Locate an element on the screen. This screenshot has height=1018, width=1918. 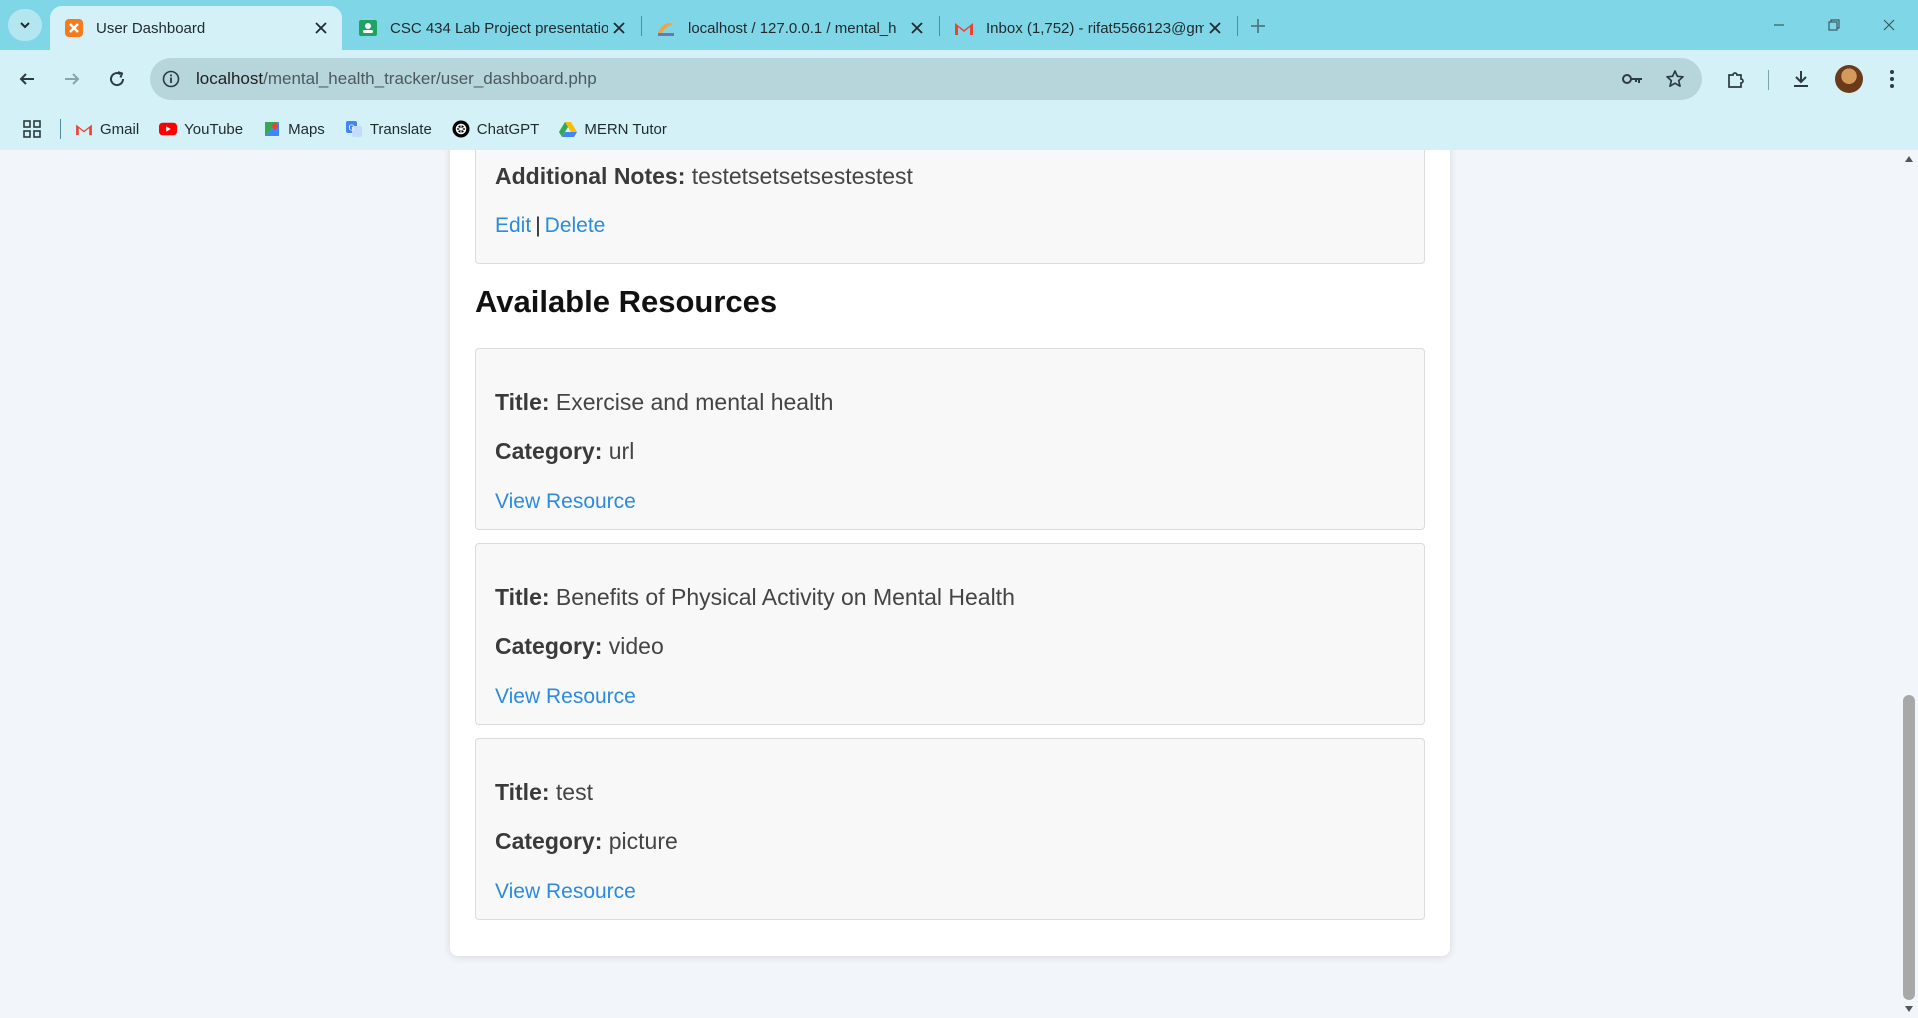
bookmark-maps: Maps is located at coordinates (294, 129).